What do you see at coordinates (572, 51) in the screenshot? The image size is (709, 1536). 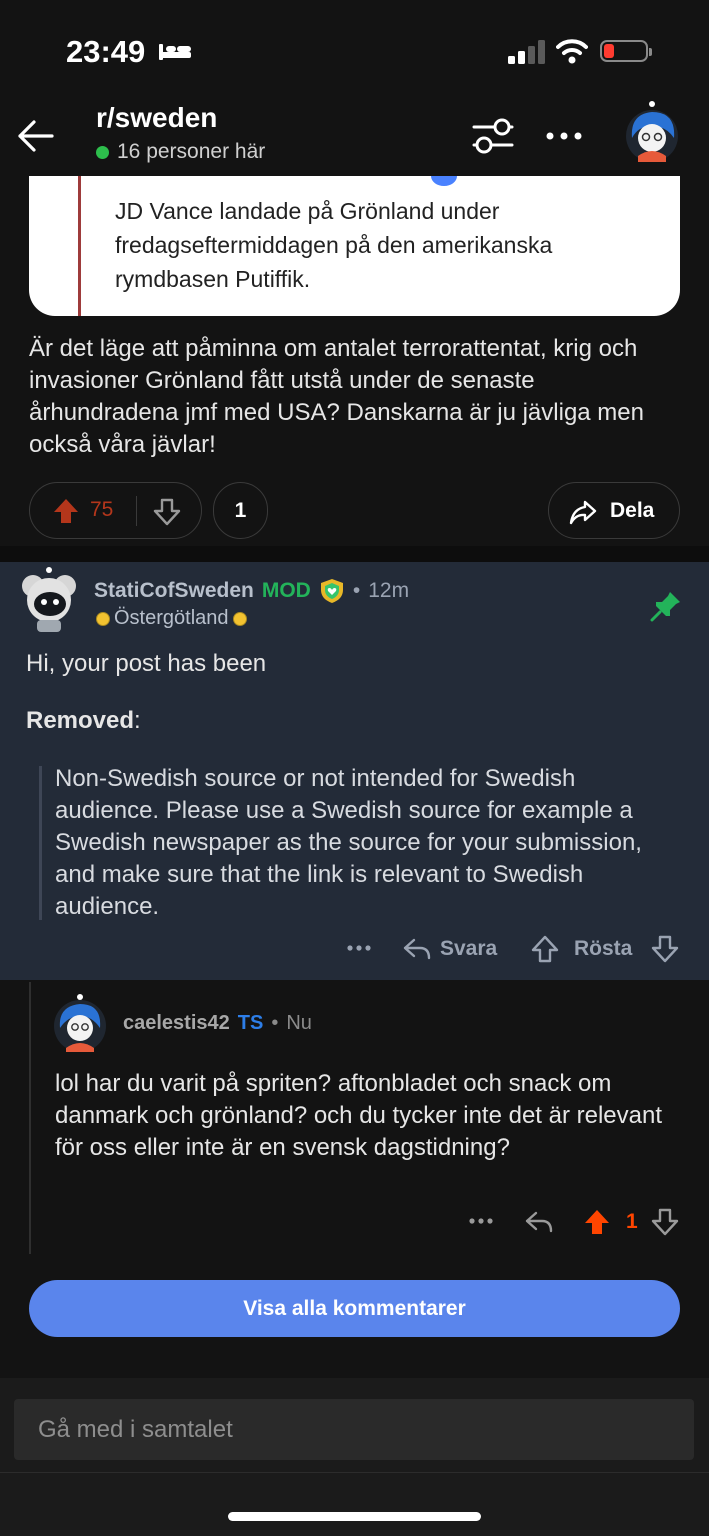 I see `wifi-icon` at bounding box center [572, 51].